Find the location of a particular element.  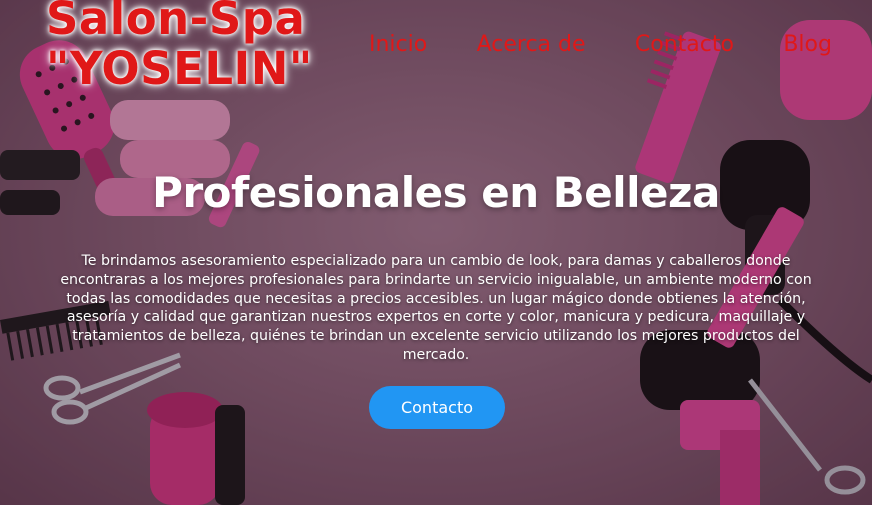

brand-logo: Salon-Spa "YOSELIN" is located at coordinates (179, 47).